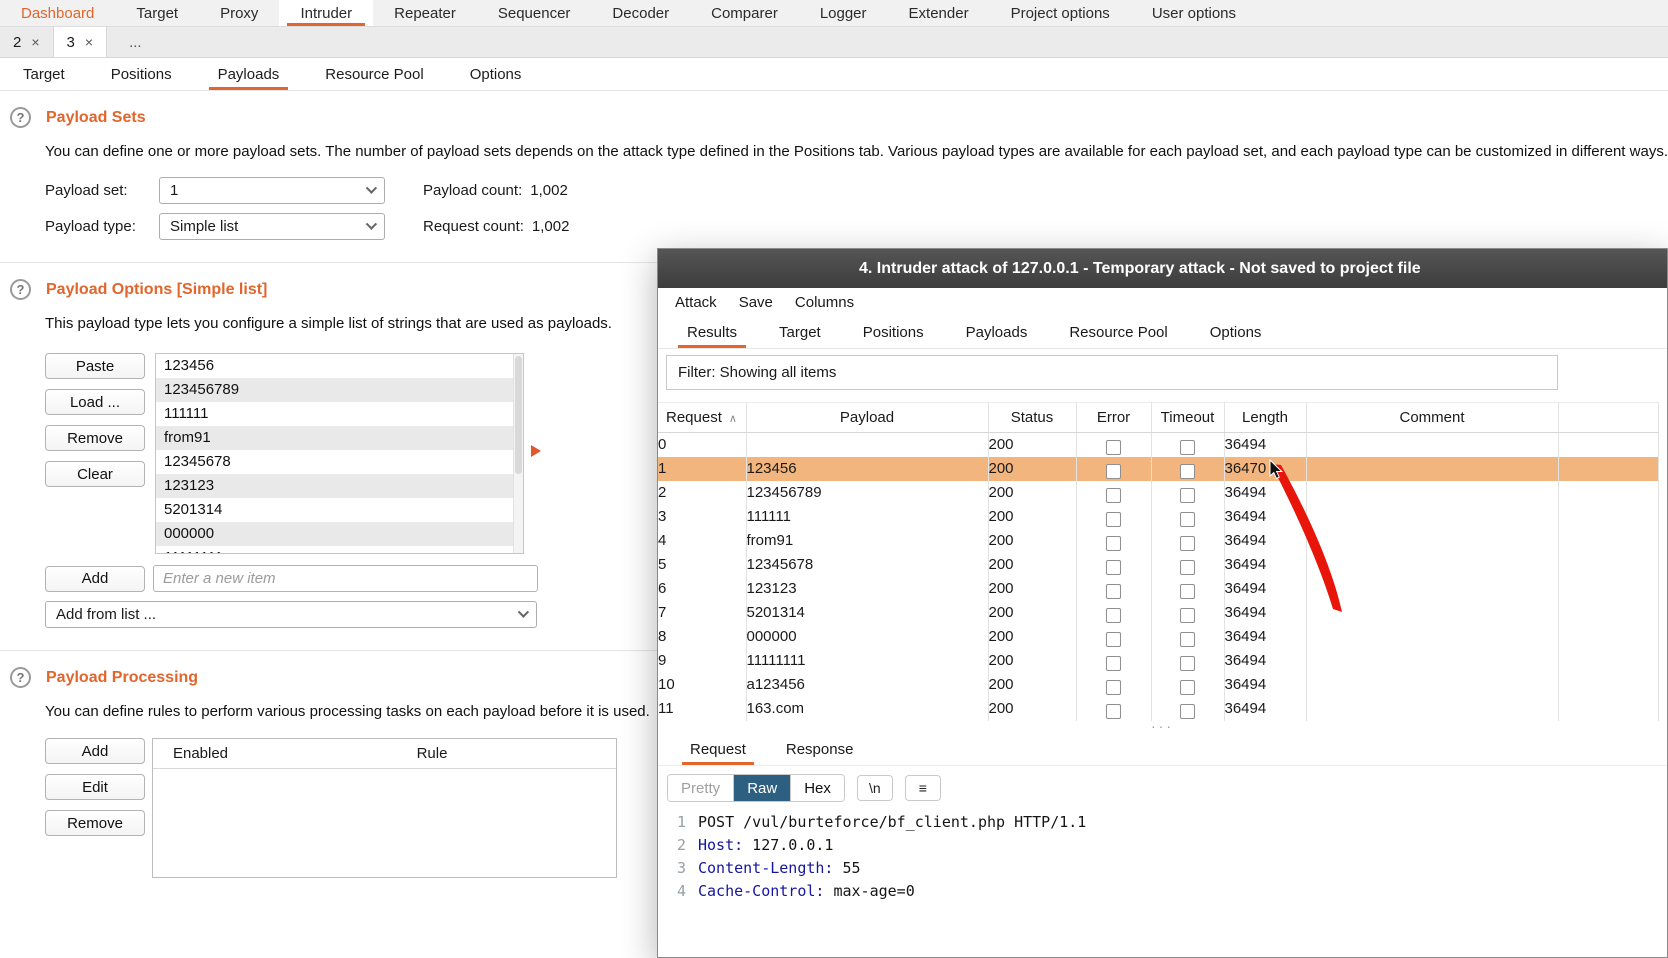 The width and height of the screenshot is (1668, 958). Describe the element at coordinates (157, 13) in the screenshot. I see `main-tab-target: Target` at that location.